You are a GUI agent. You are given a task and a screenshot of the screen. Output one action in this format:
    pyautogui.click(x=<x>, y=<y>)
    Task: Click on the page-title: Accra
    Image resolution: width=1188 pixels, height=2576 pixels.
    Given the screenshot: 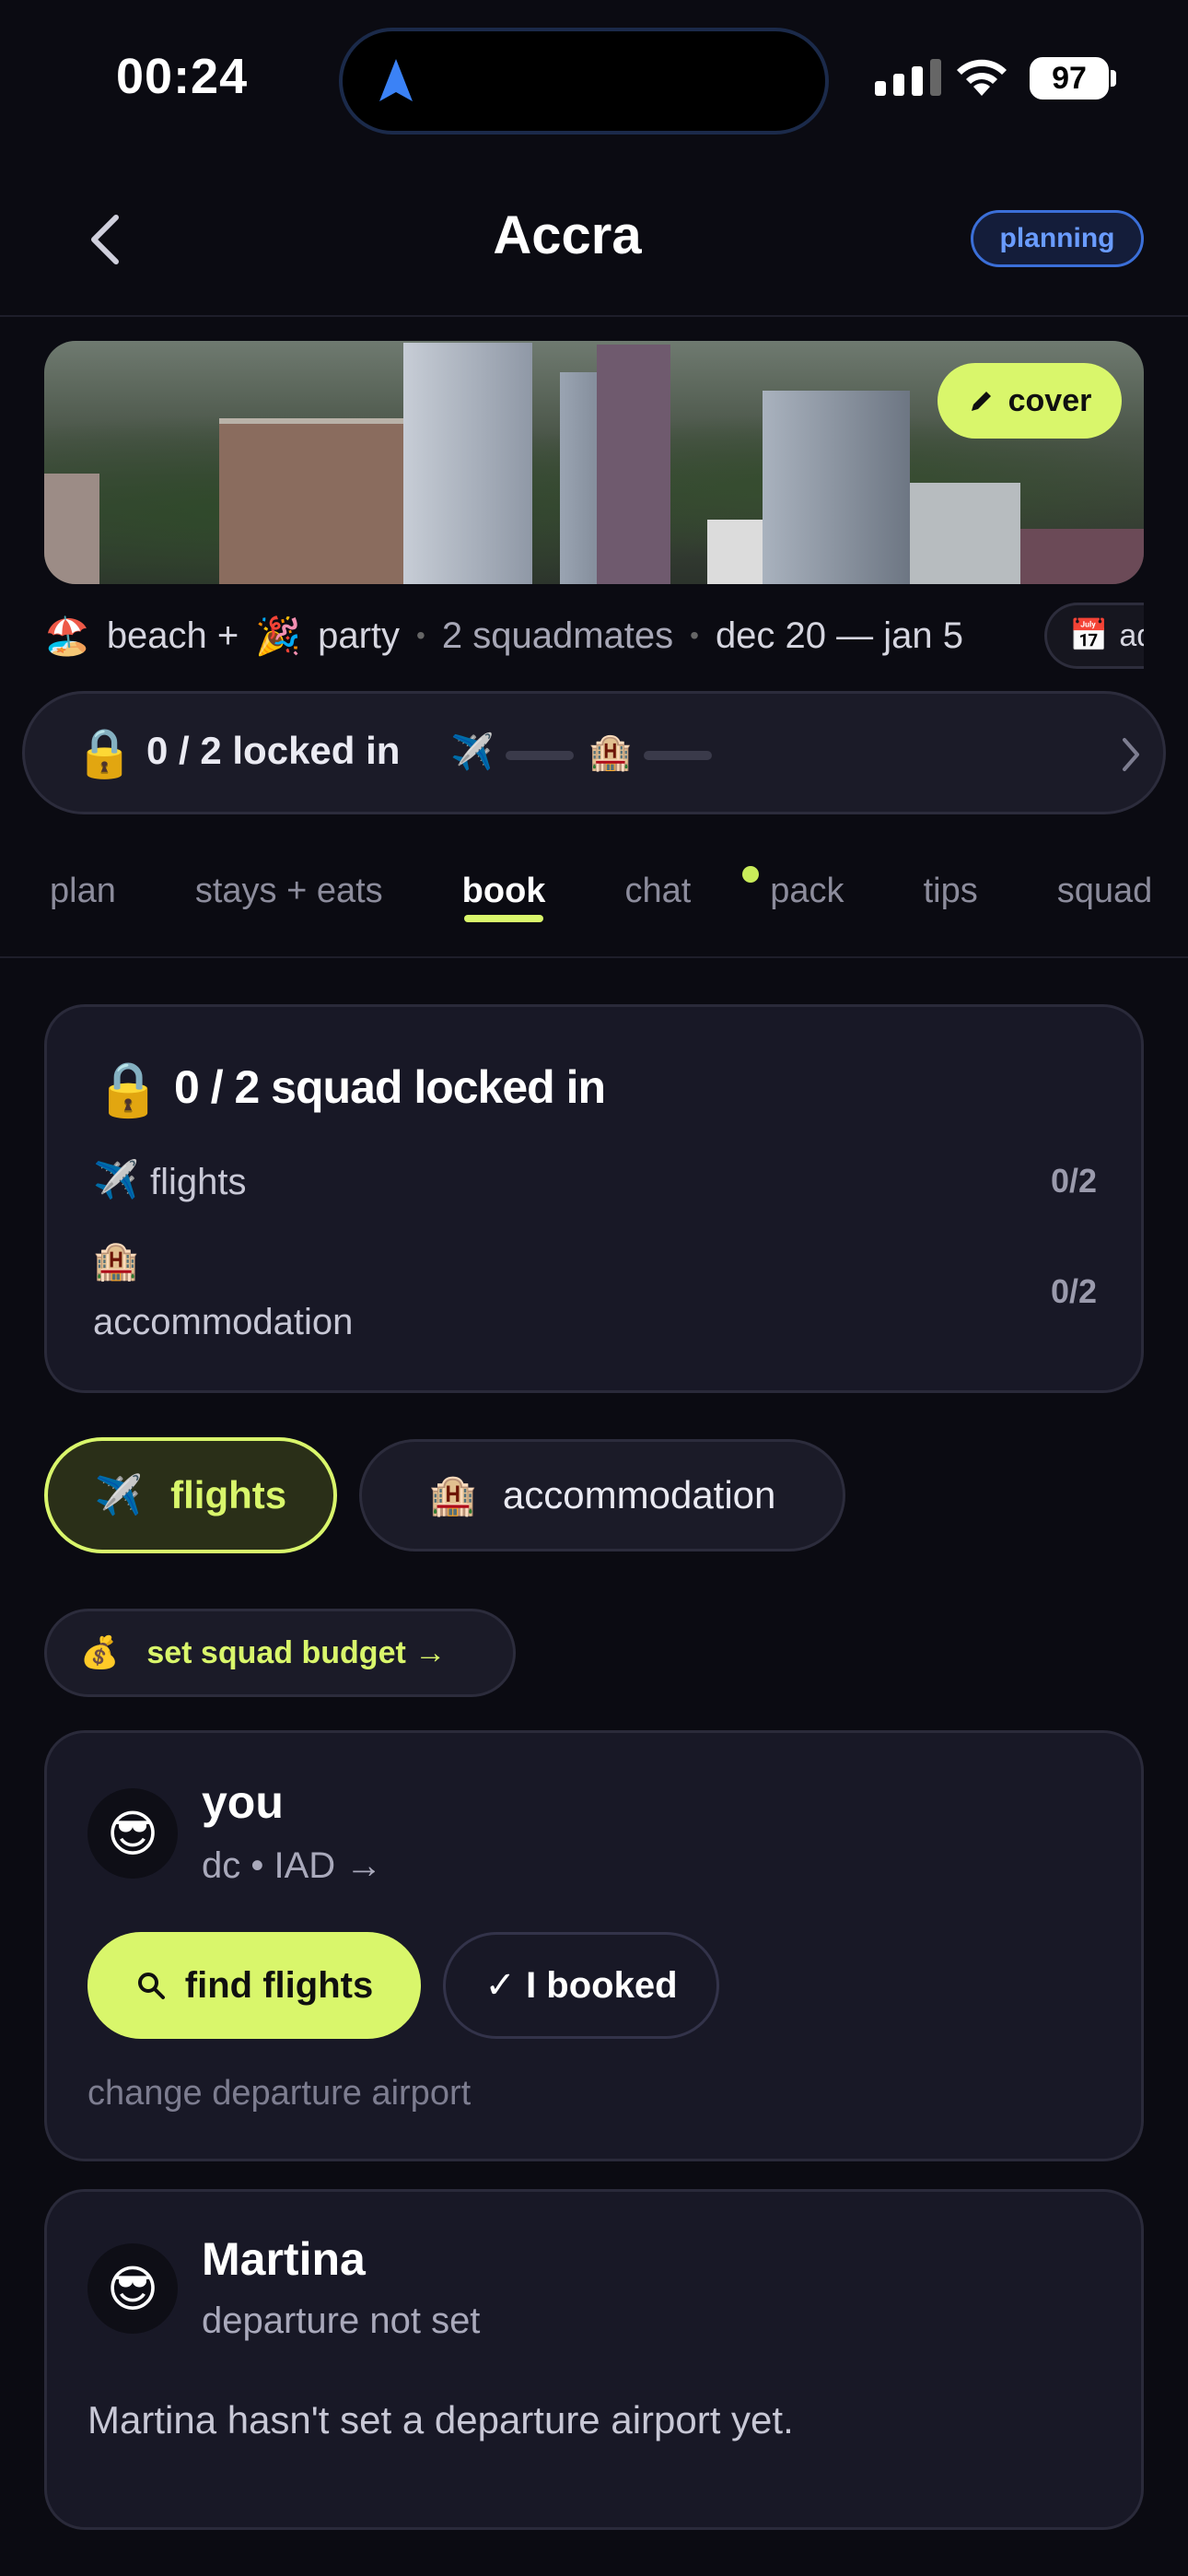 What is the action you would take?
    pyautogui.click(x=567, y=235)
    